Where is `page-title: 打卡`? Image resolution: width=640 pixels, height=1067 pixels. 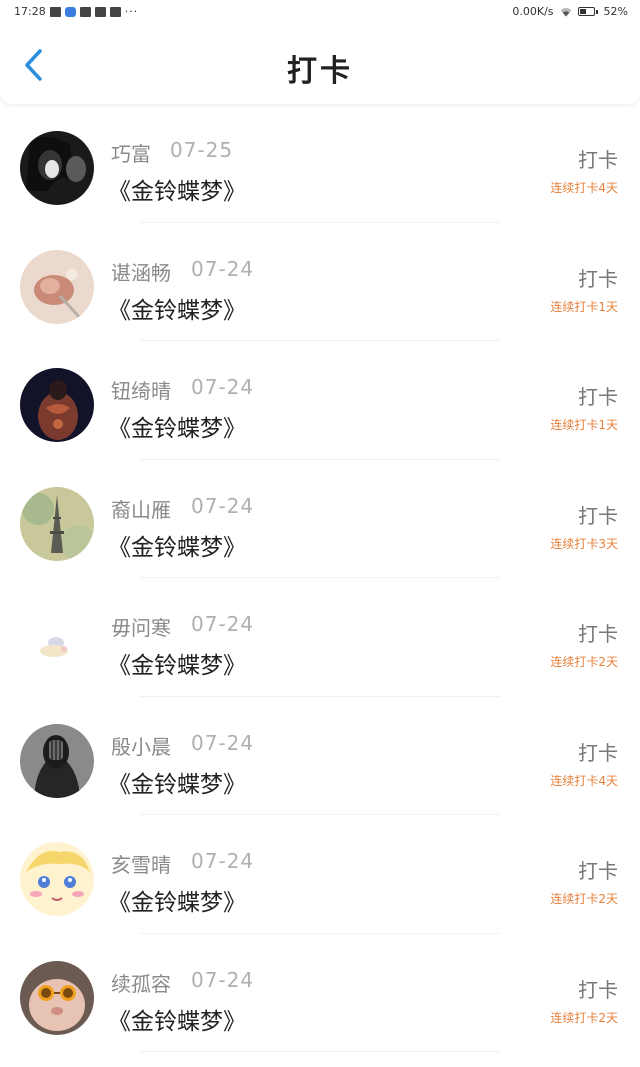
page-title: 打卡 is located at coordinates (320, 71).